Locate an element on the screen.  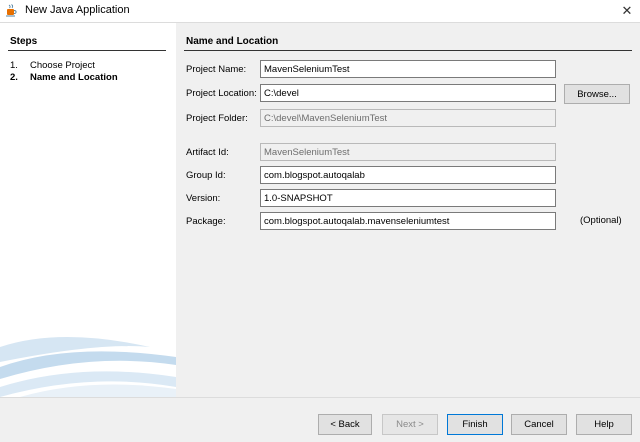
step-label: Choose Project is located at coordinates (62, 65).